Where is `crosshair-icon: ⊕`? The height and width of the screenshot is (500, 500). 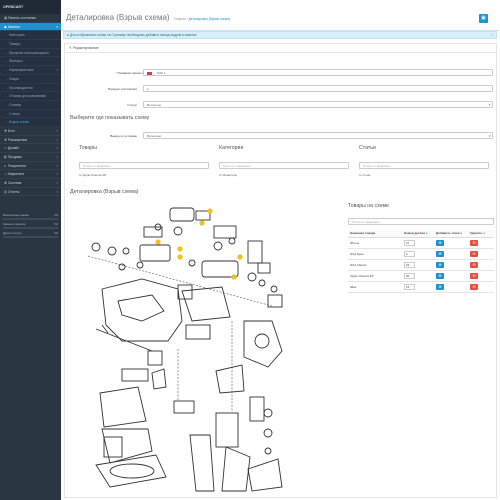
crosshair-icon: ⊕ is located at coordinates (440, 264).